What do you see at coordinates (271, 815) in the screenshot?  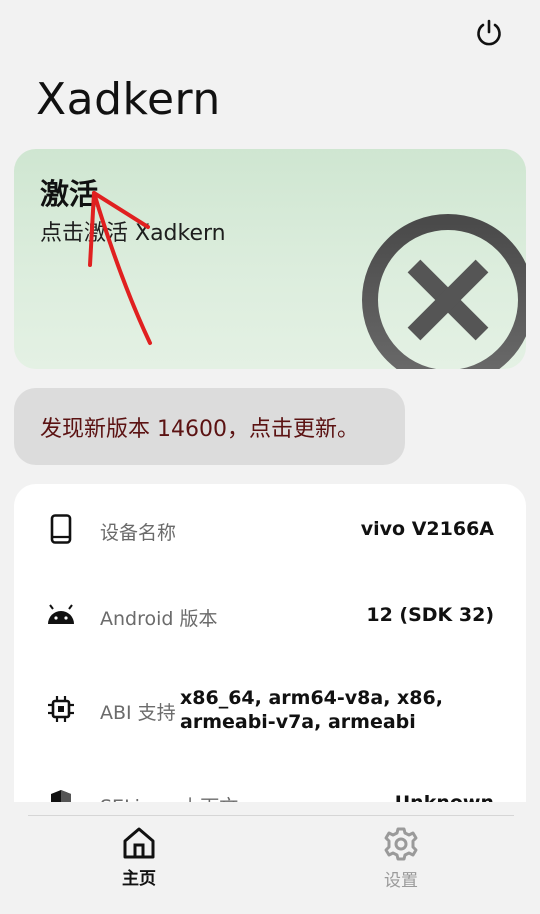 I see `nav-divider` at bounding box center [271, 815].